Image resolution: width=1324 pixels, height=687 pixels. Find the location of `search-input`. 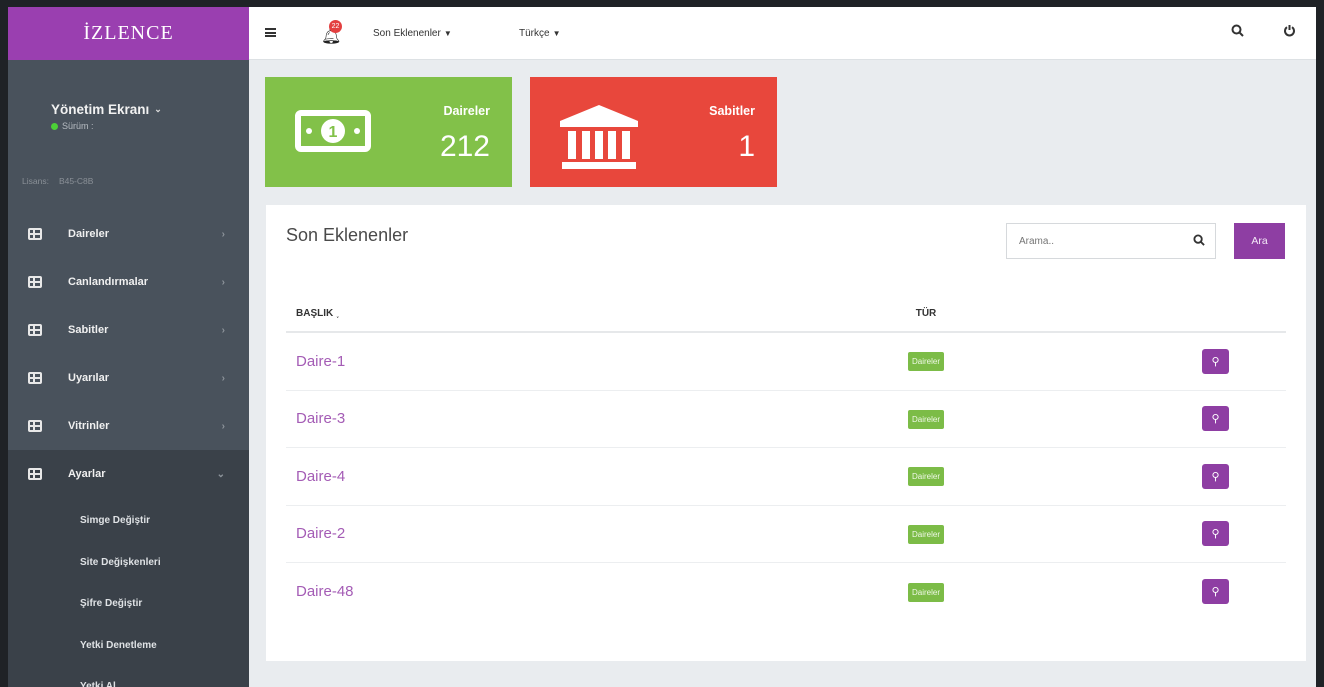

search-input is located at coordinates (1092, 241).